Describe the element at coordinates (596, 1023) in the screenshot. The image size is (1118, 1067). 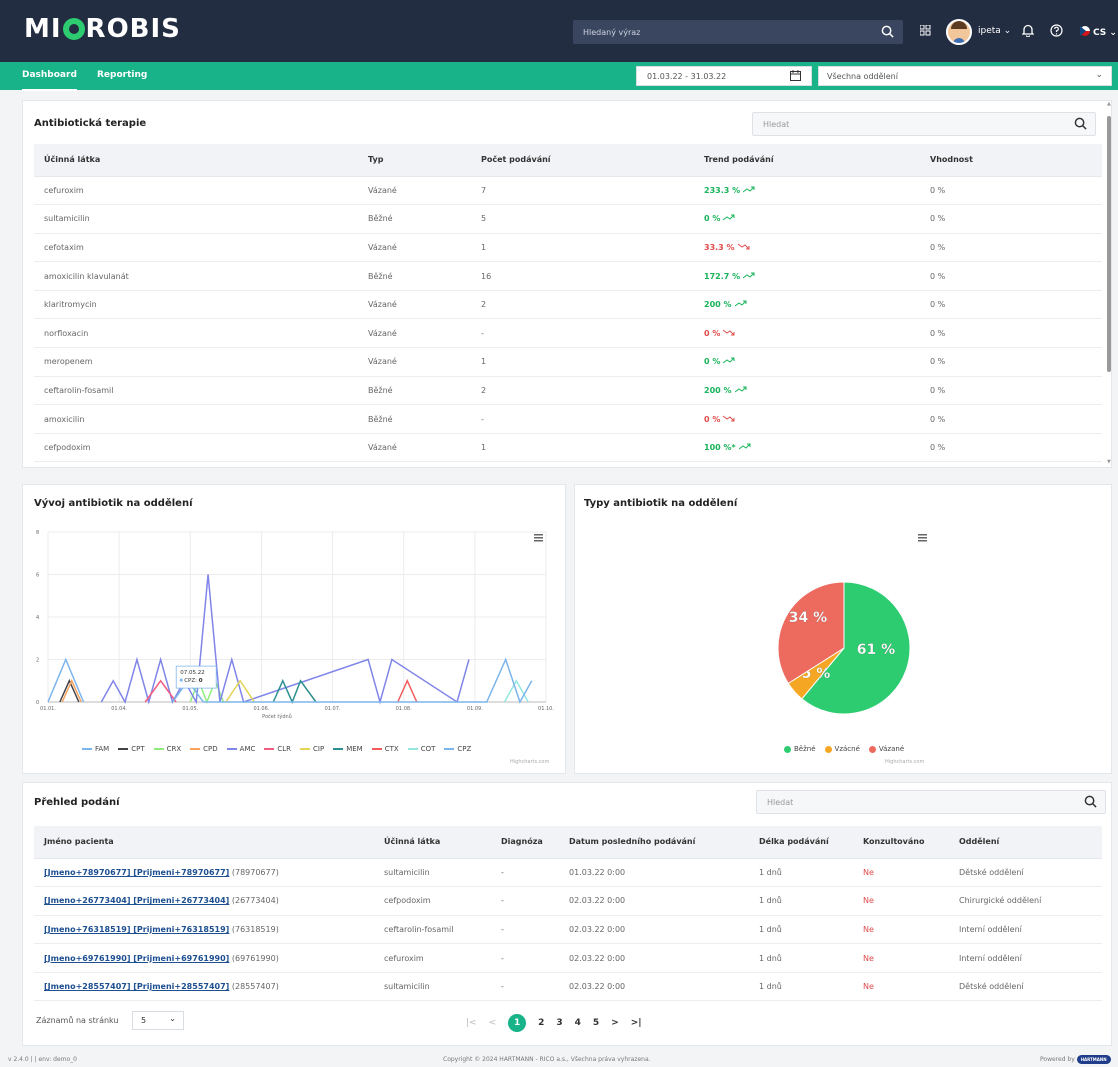
I see `page-5: 5` at that location.